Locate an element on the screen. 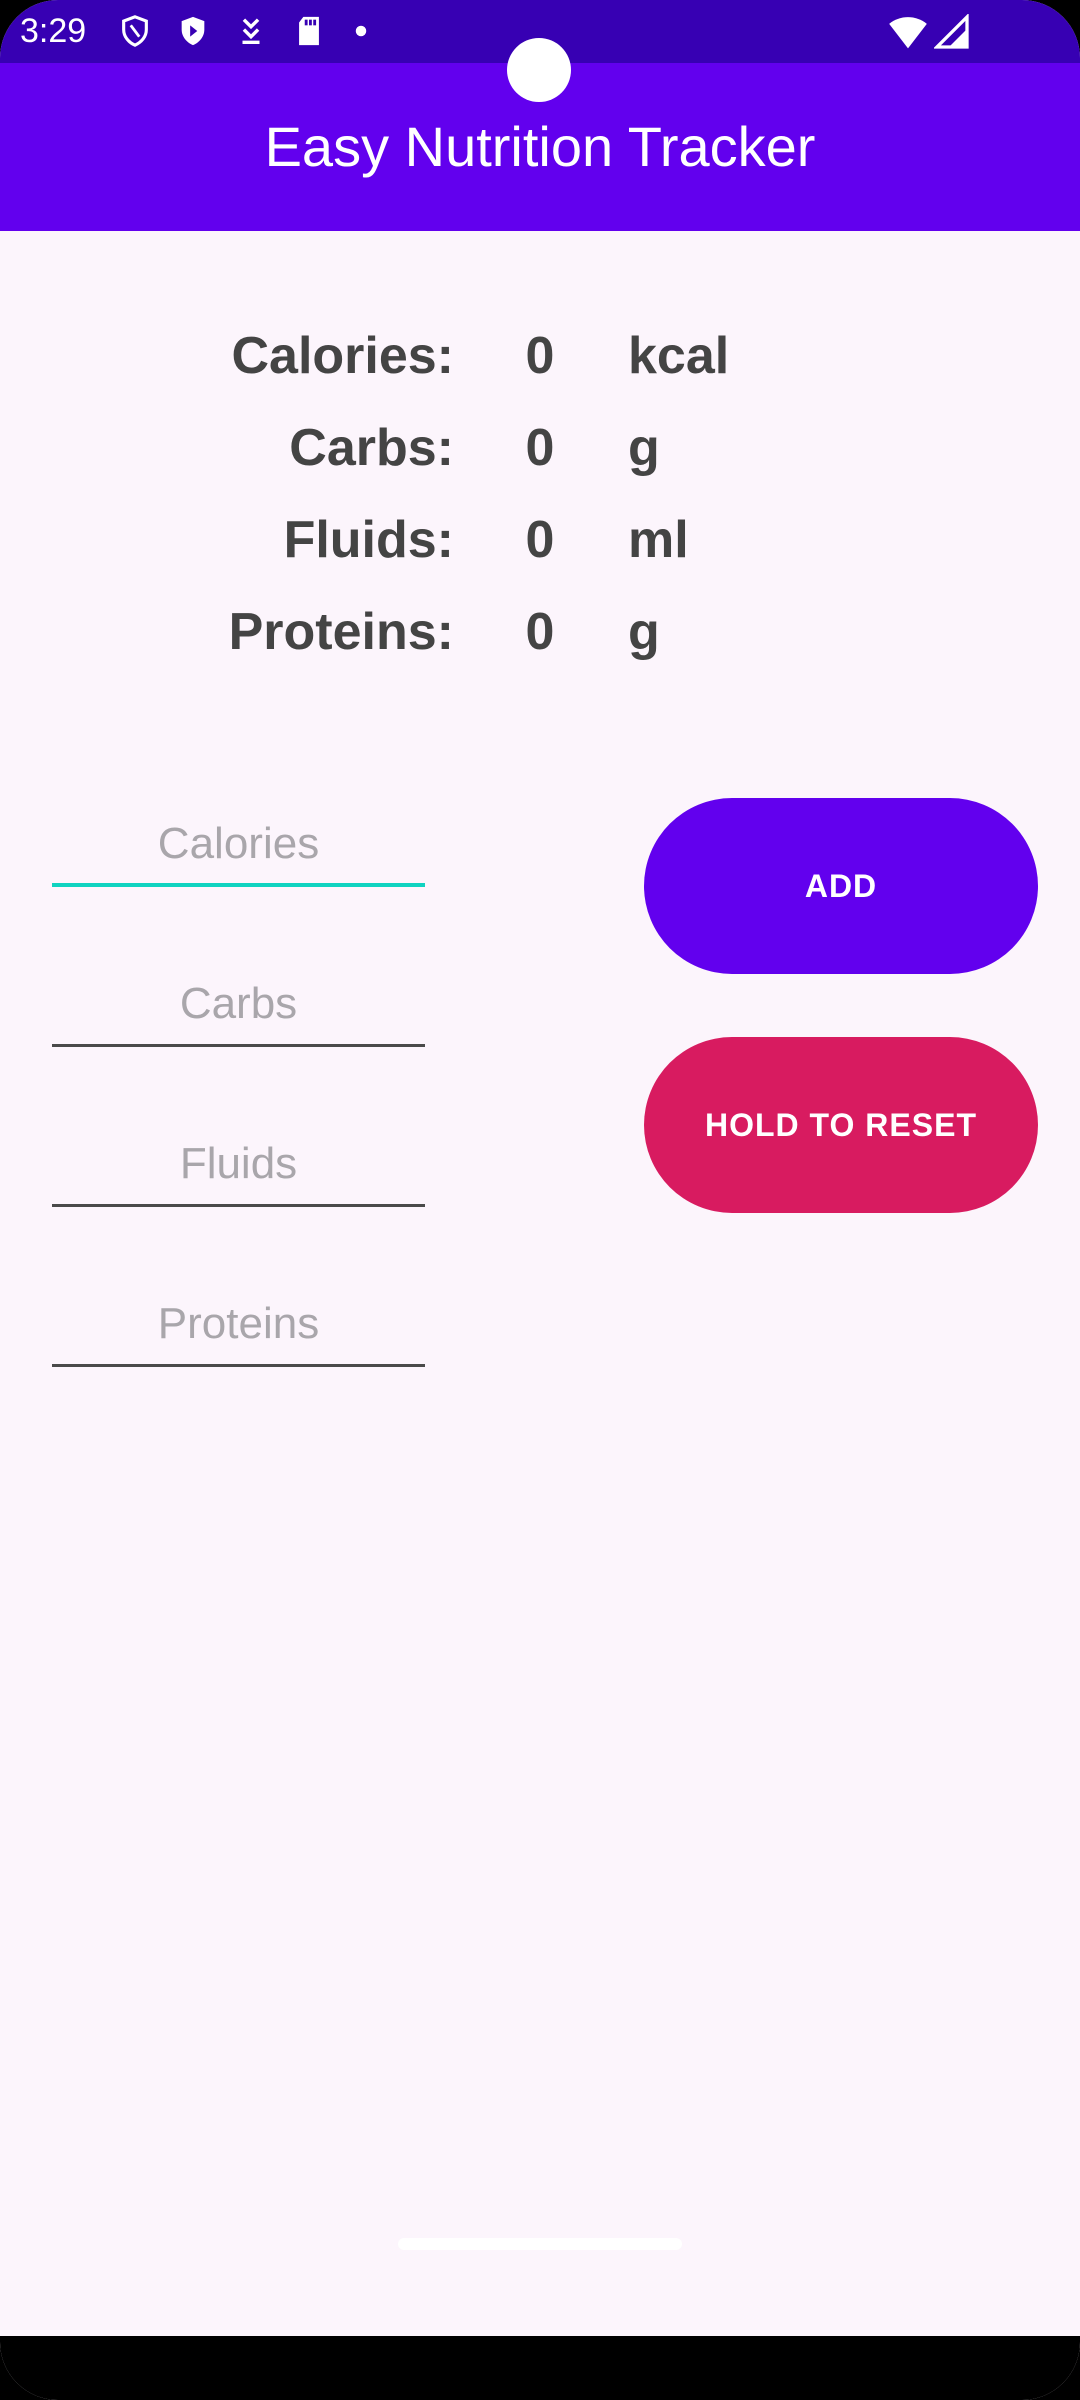 The image size is (1080, 2400). calories-field is located at coordinates (238, 847).